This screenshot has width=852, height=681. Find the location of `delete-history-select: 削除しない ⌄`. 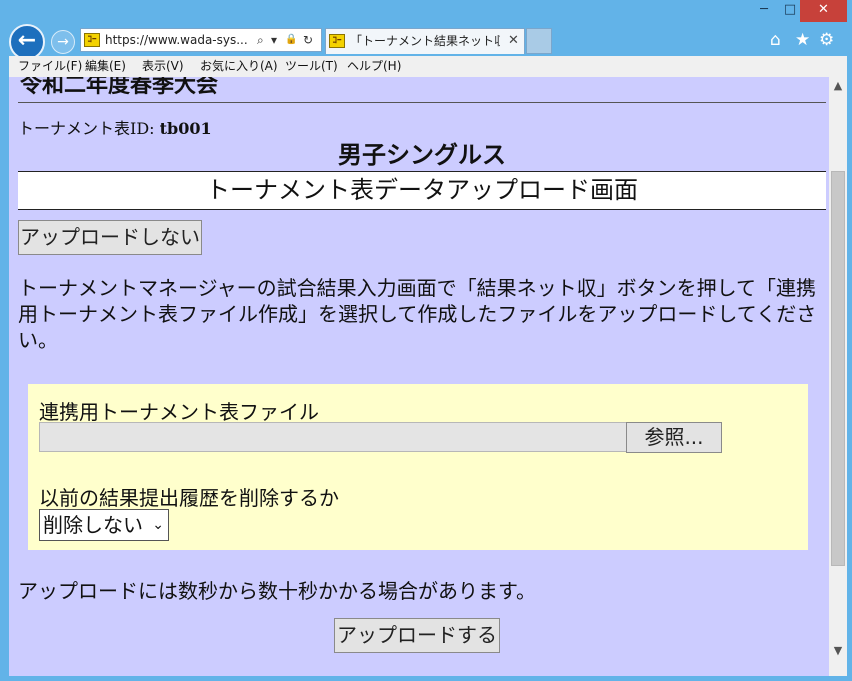

delete-history-select: 削除しない ⌄ is located at coordinates (104, 525).